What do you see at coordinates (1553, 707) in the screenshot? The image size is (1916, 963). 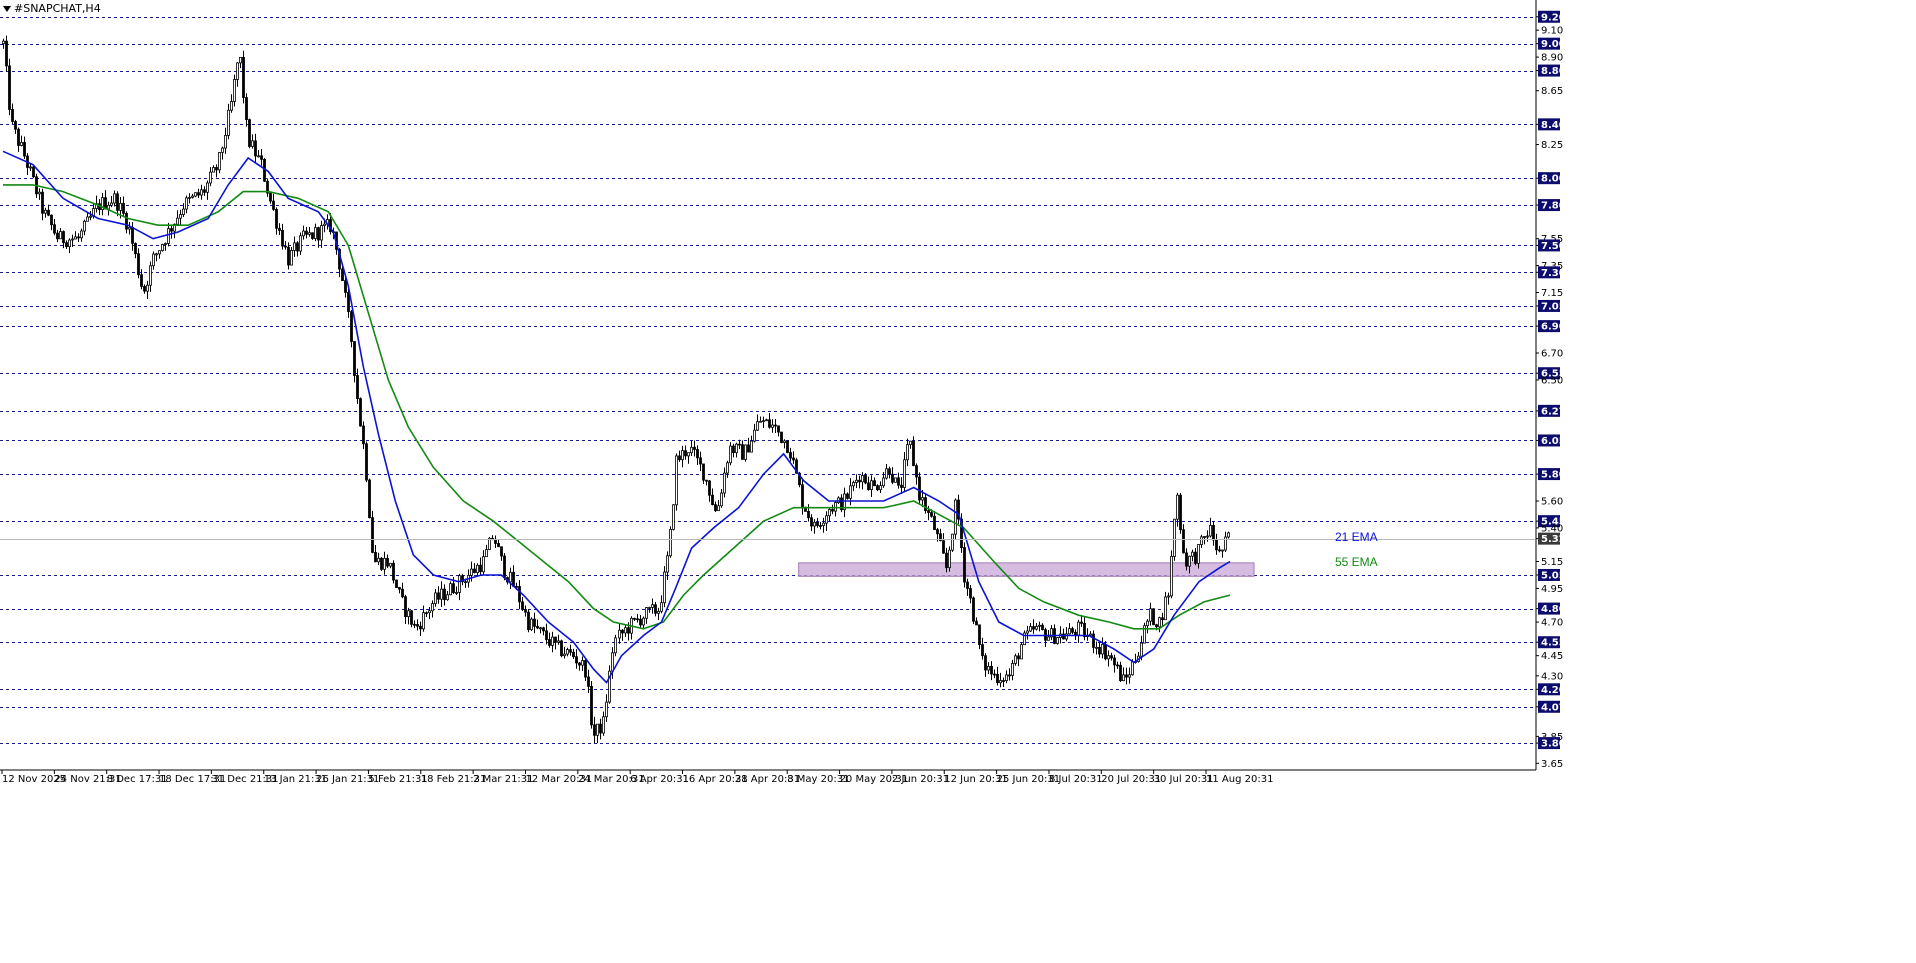 I see `price-tick-label: 4.07` at bounding box center [1553, 707].